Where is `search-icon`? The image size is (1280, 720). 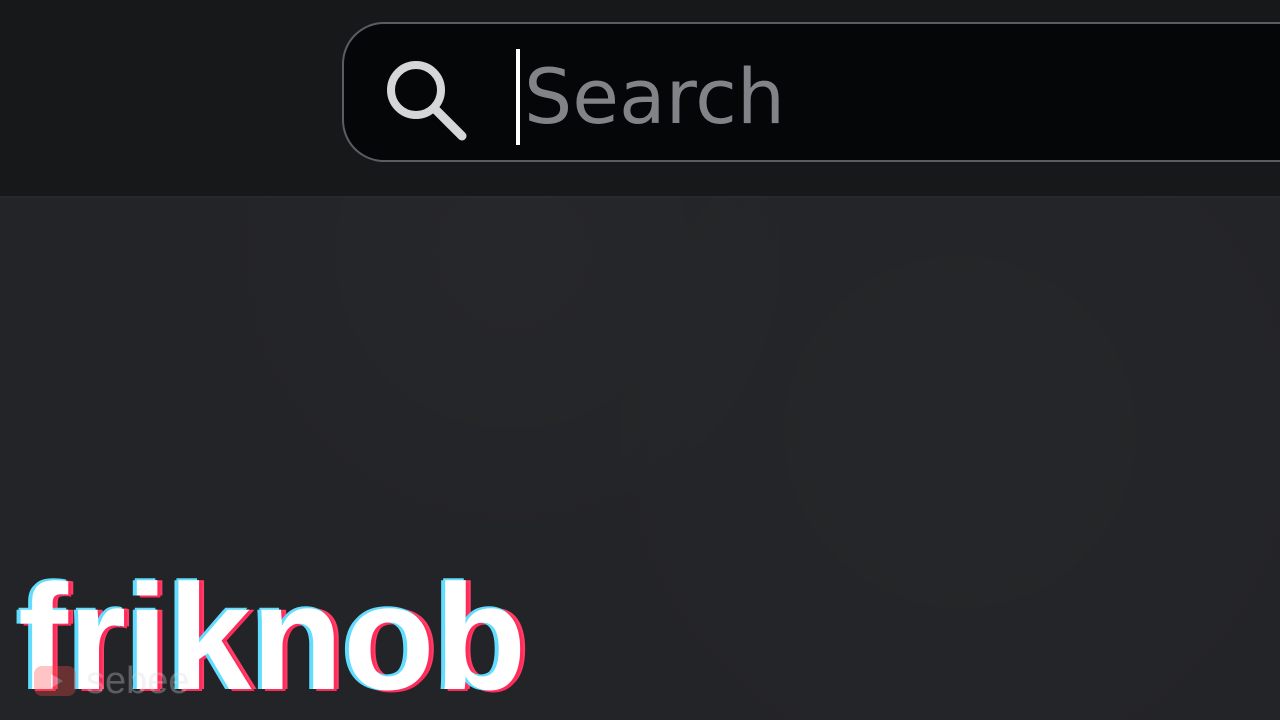
search-icon is located at coordinates (424, 98).